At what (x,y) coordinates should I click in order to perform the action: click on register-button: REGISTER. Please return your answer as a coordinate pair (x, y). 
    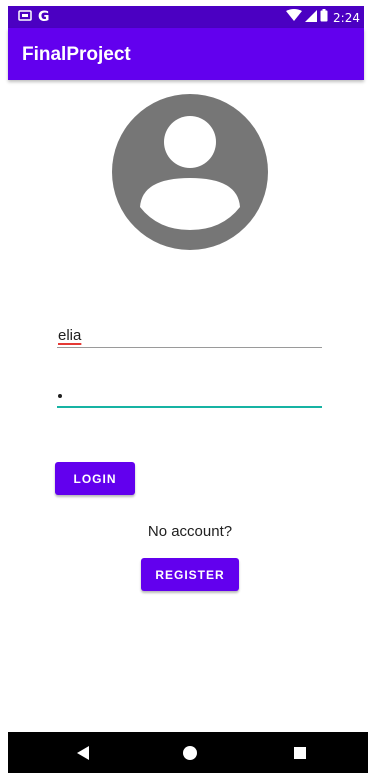
    Looking at the image, I should click on (190, 574).